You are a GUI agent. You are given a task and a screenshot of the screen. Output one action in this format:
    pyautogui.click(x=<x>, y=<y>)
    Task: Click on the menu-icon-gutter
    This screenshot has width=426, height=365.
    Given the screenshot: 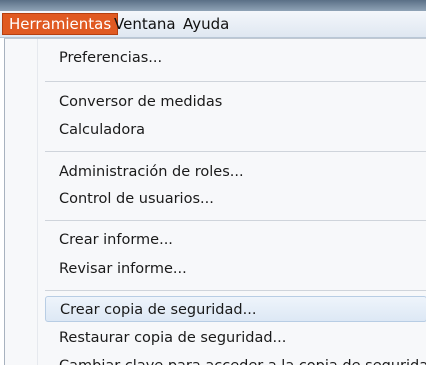 What is the action you would take?
    pyautogui.click(x=37, y=202)
    